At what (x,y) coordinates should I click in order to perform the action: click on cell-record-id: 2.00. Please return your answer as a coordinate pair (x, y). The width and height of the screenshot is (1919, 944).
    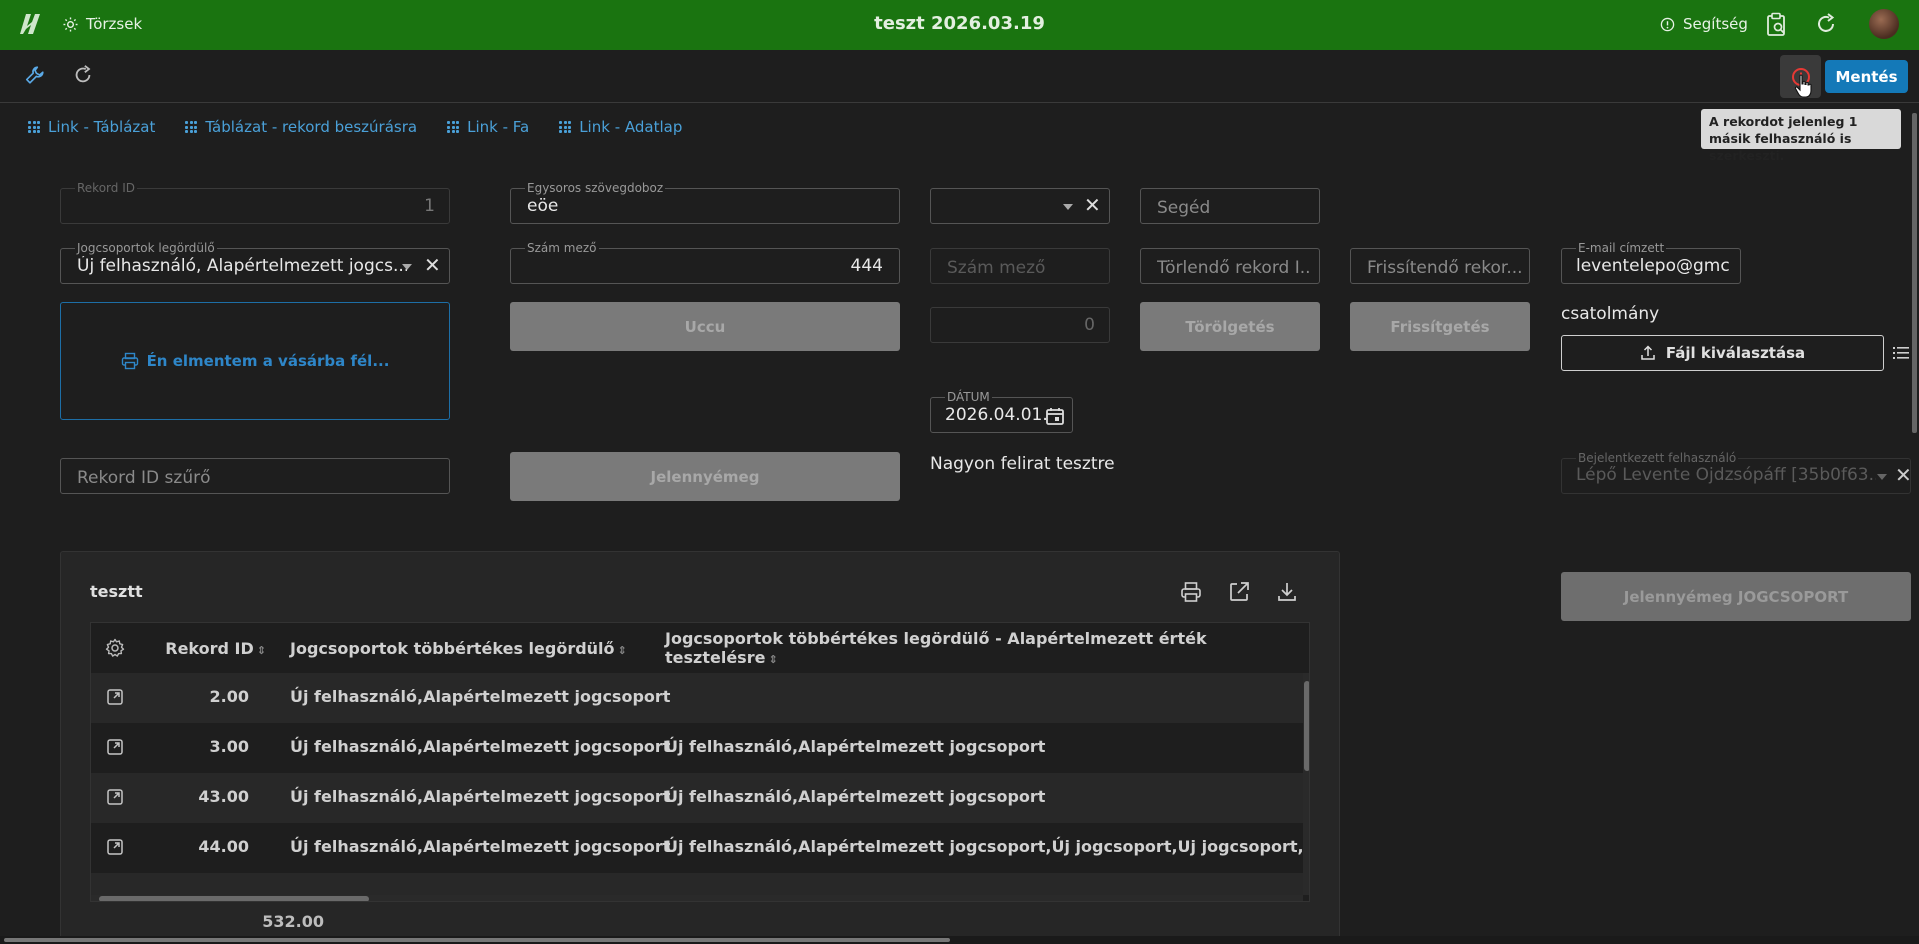
    Looking at the image, I should click on (229, 696).